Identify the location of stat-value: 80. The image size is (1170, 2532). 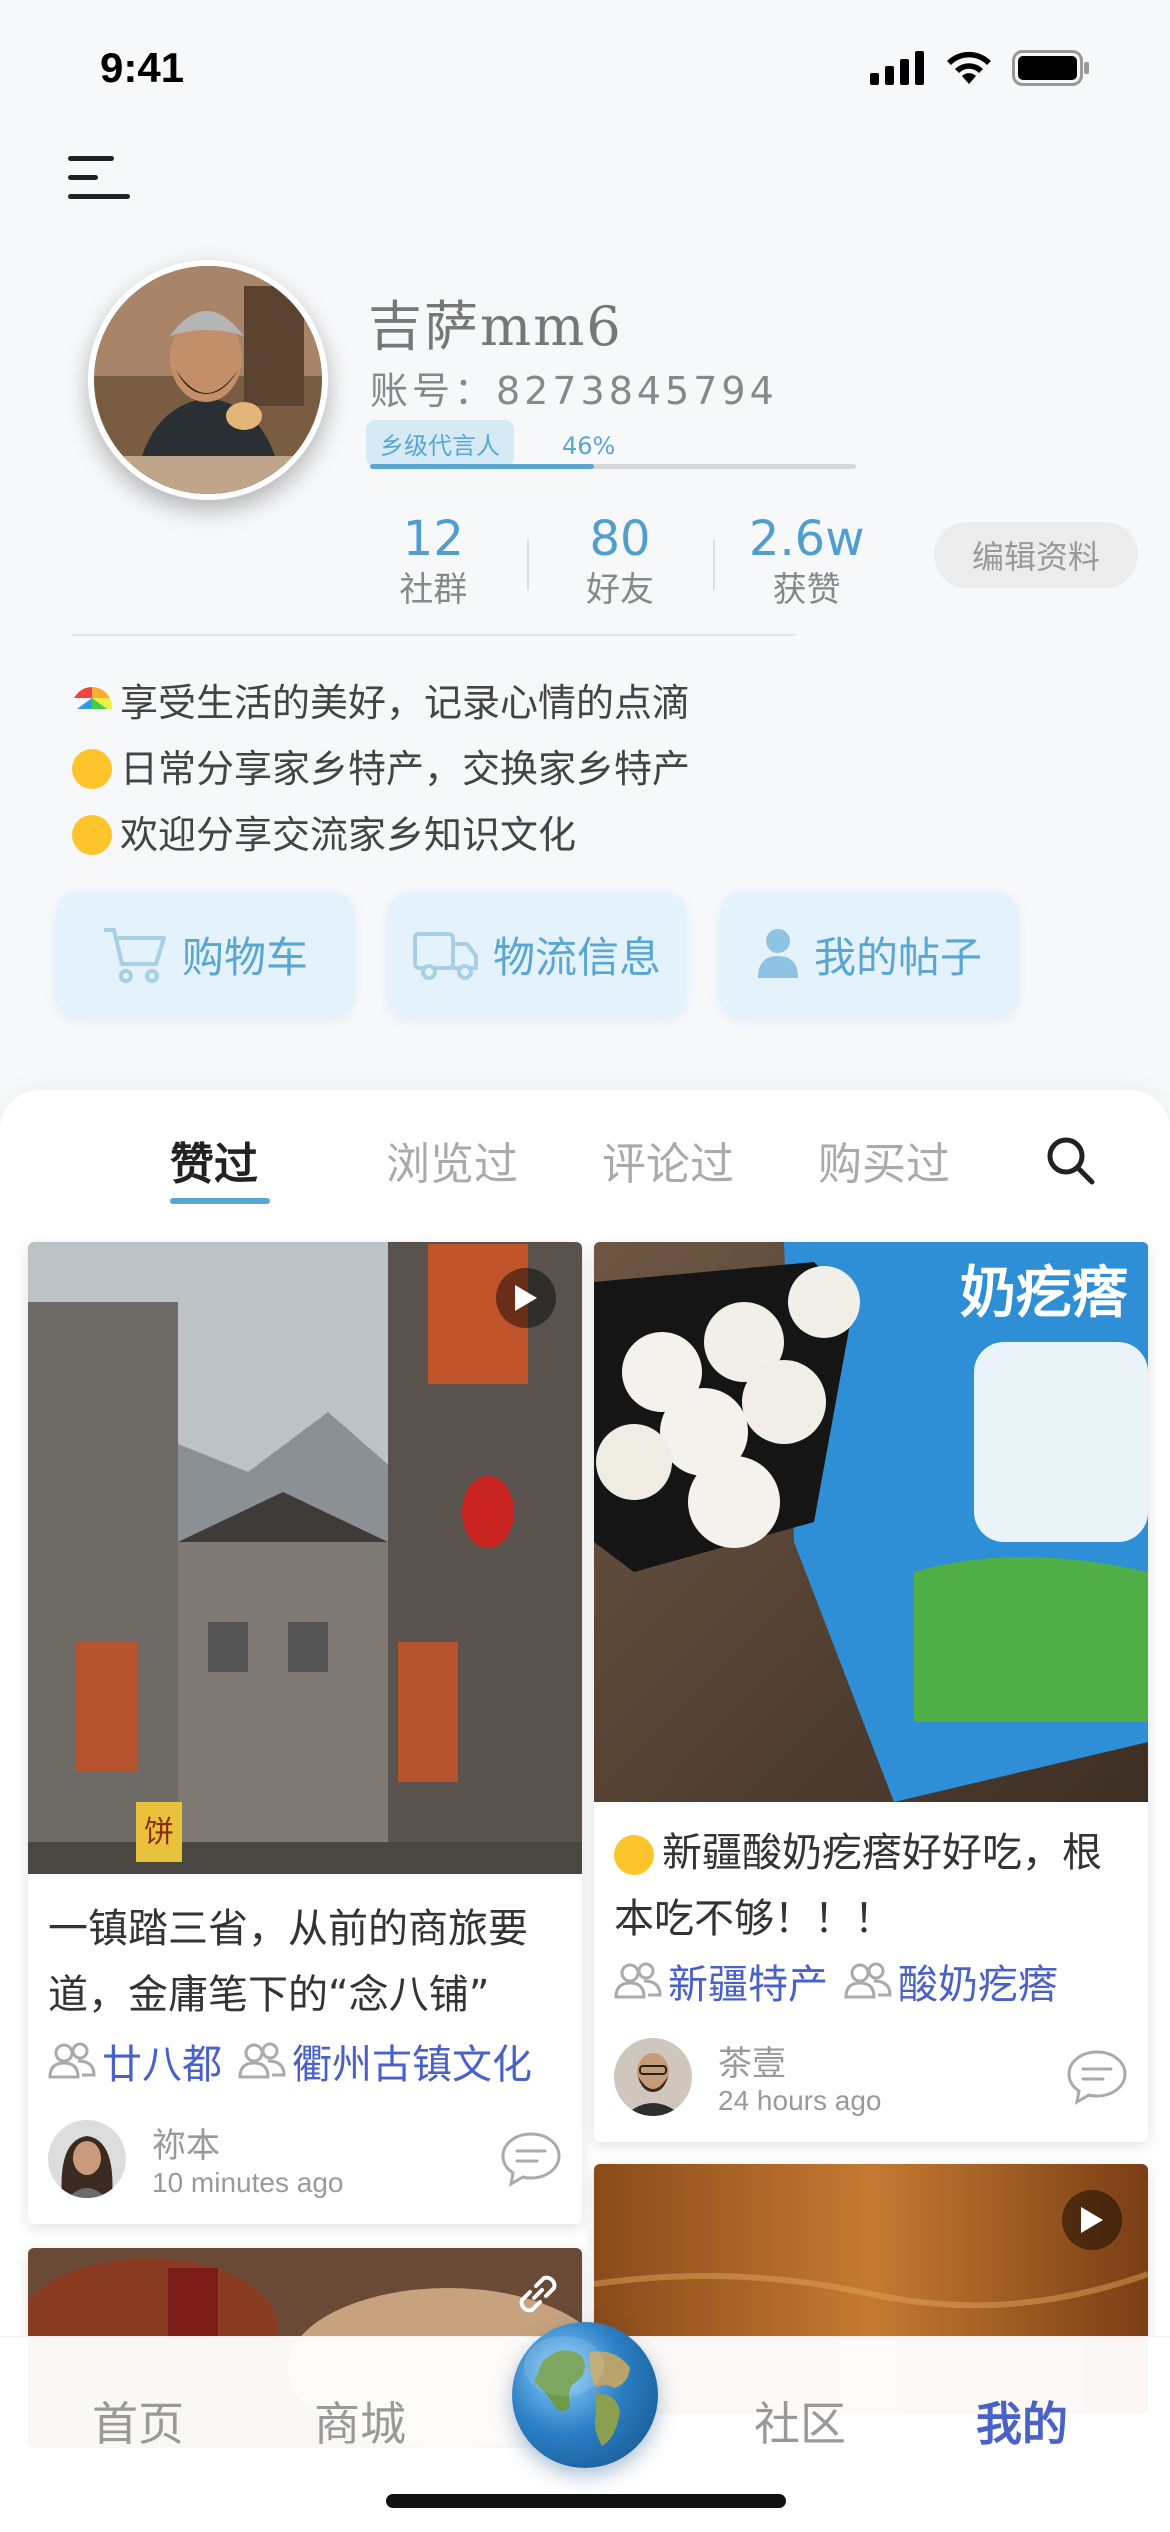
(620, 539).